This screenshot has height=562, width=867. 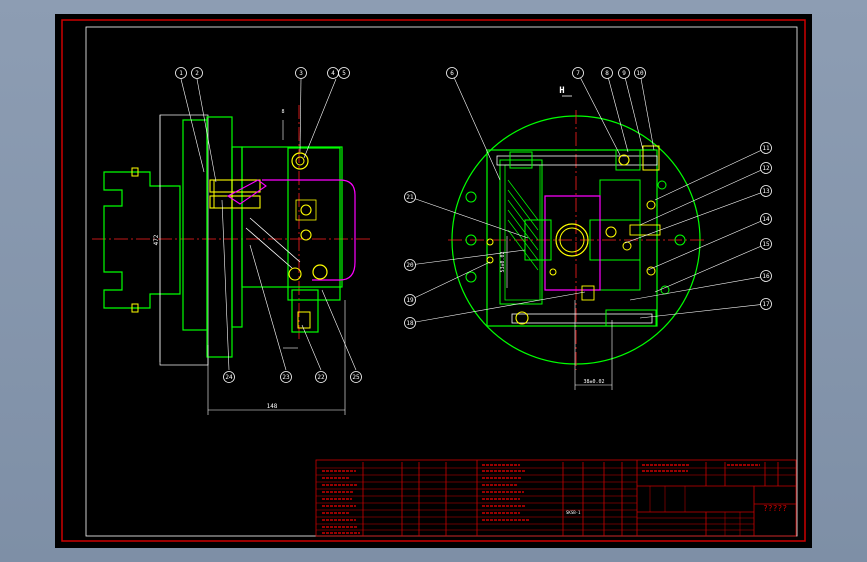 What do you see at coordinates (766, 148) in the screenshot?
I see `balloon-label-11: 11` at bounding box center [766, 148].